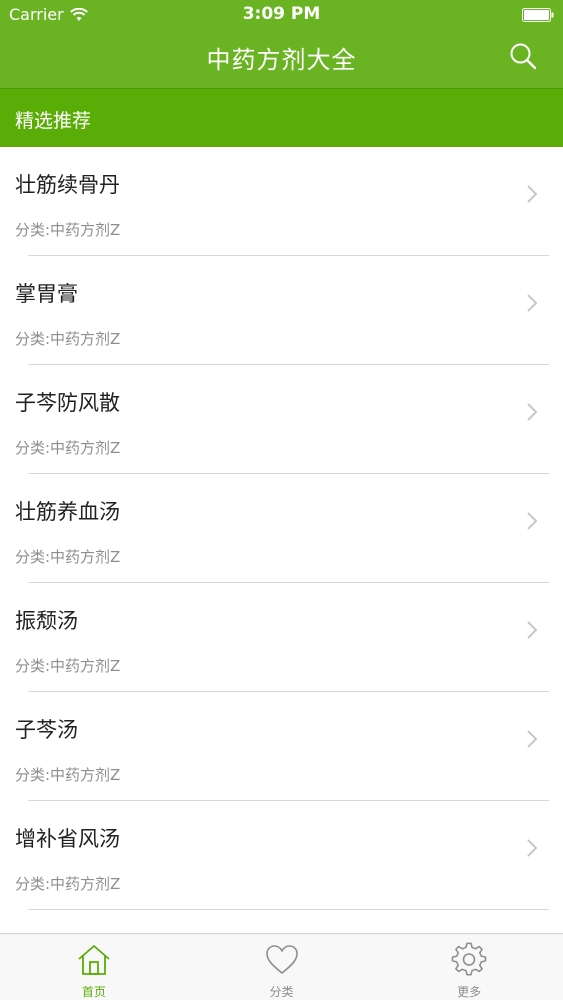 The width and height of the screenshot is (563, 1000). What do you see at coordinates (281, 992) in the screenshot?
I see `tab-label: 分类` at bounding box center [281, 992].